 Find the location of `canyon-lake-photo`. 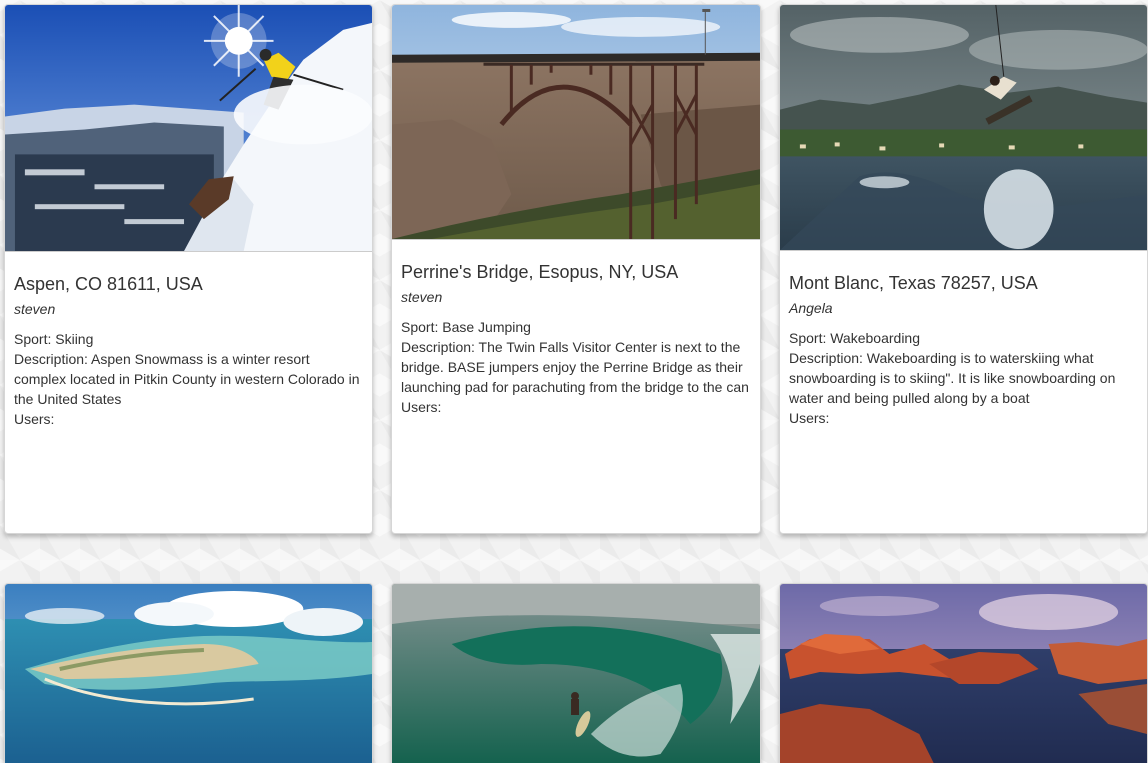

canyon-lake-photo is located at coordinates (963, 673).